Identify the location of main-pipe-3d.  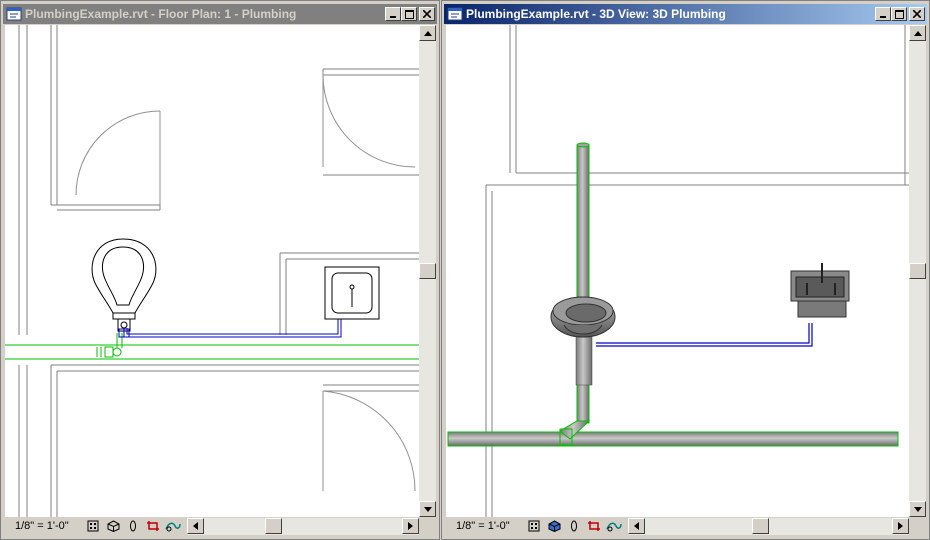
(673, 439).